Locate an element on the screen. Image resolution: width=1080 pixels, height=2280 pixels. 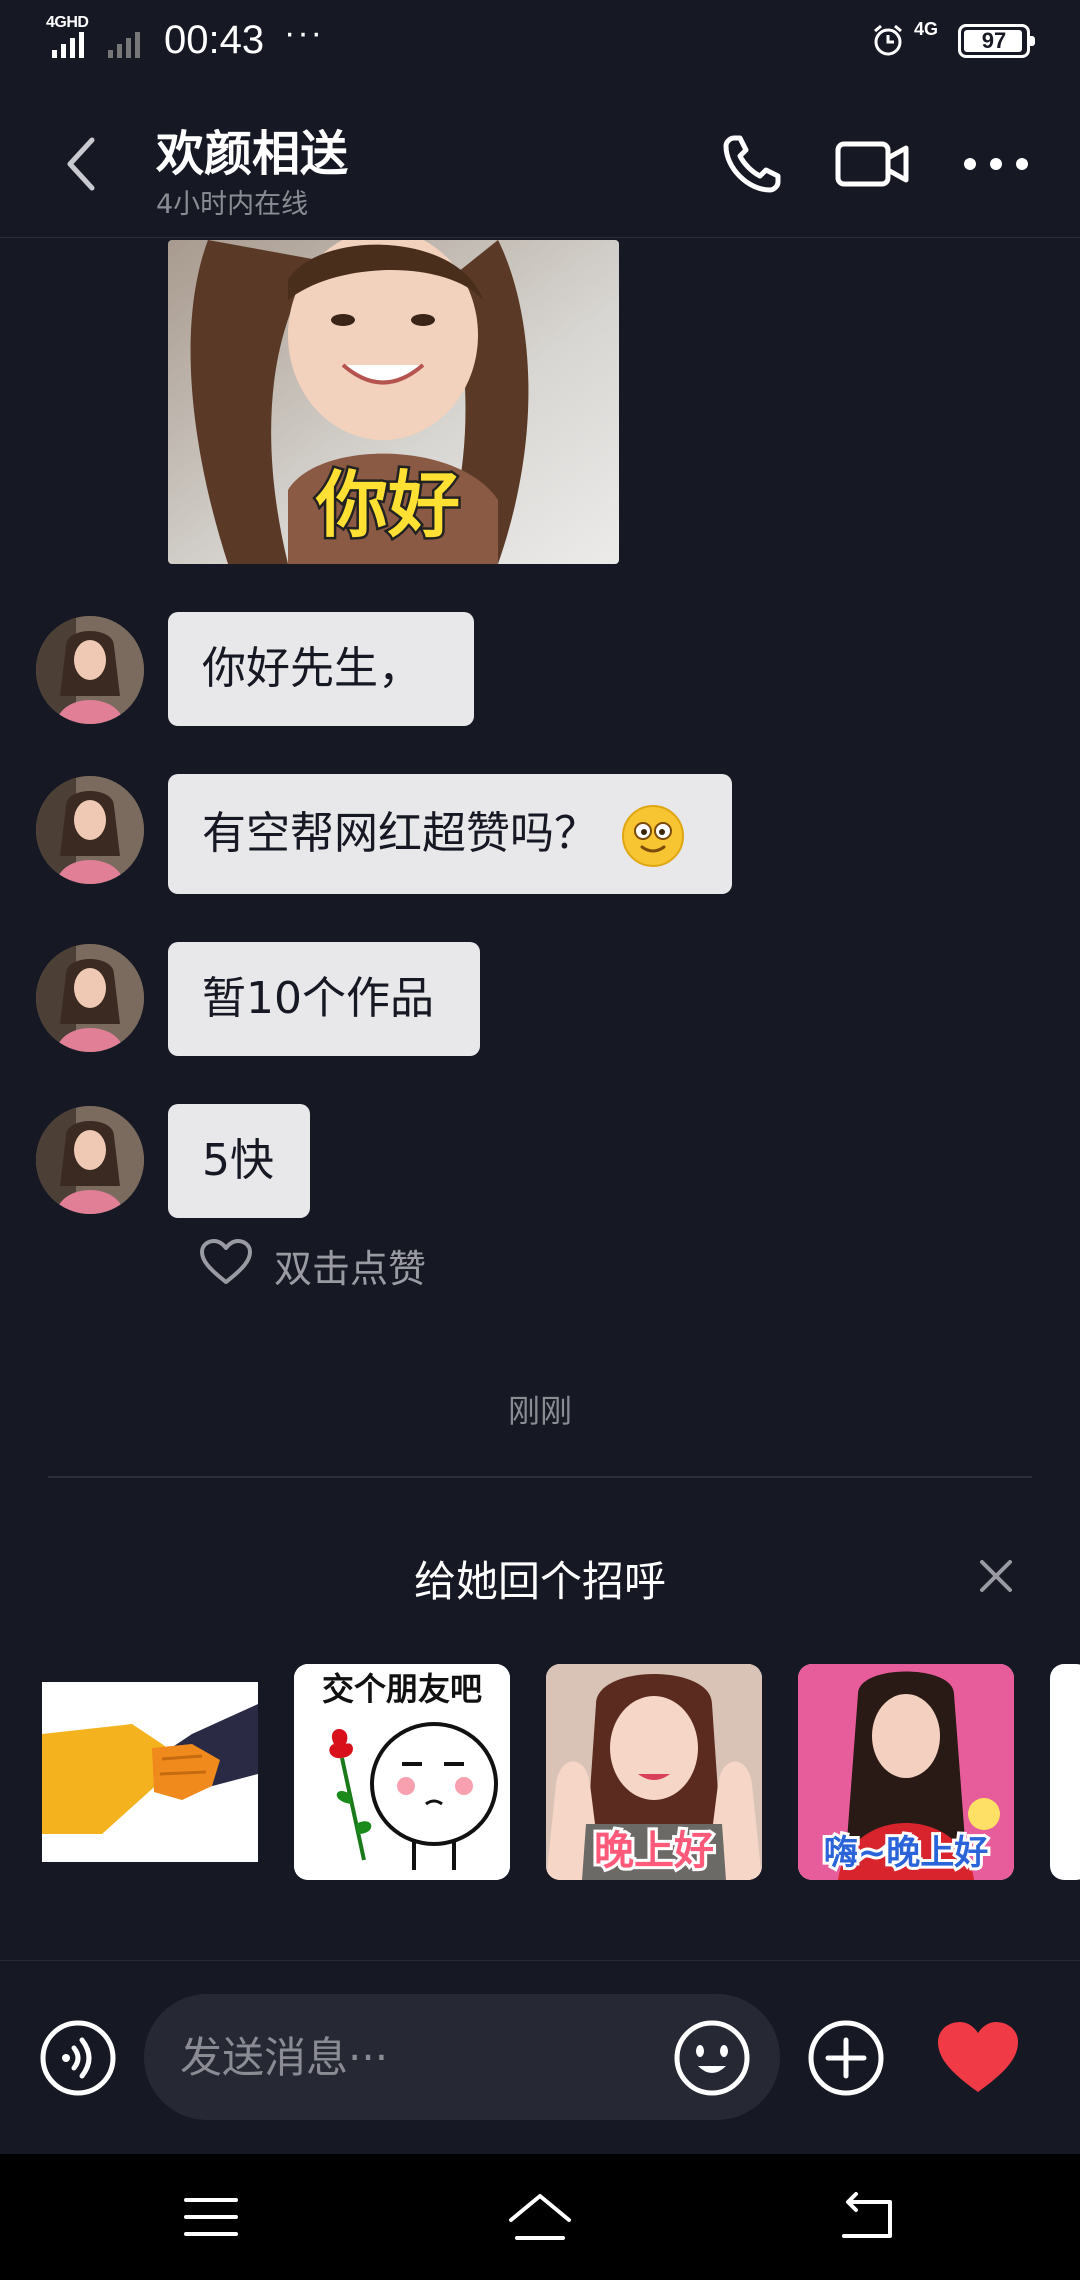
add-plus-icon is located at coordinates (846, 2058).